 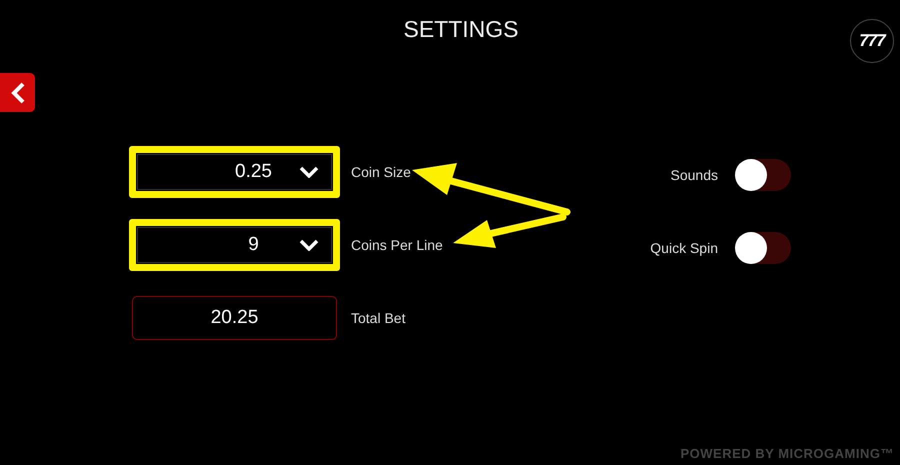 I want to click on back-button, so click(x=17, y=92).